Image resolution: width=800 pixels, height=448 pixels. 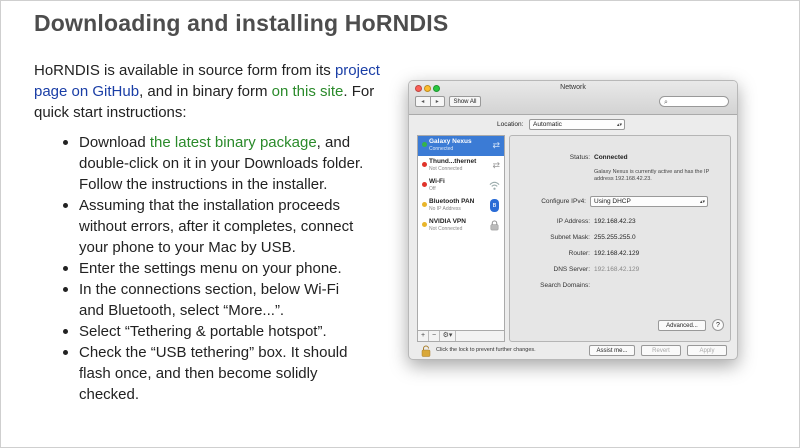 What do you see at coordinates (718, 325) in the screenshot?
I see `help-button: ?` at bounding box center [718, 325].